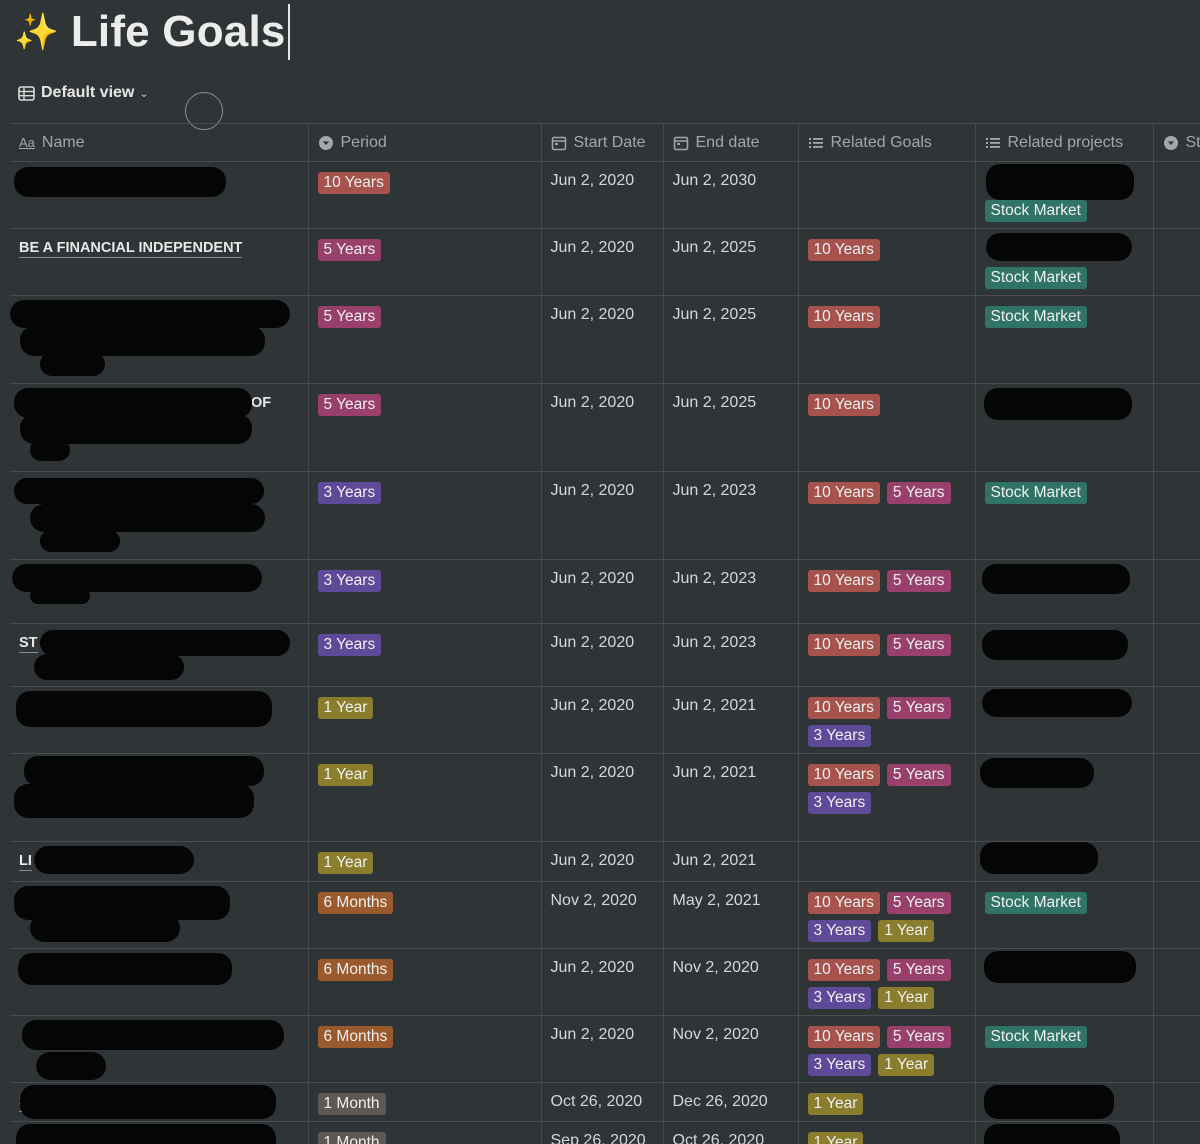 The width and height of the screenshot is (1200, 1144). Describe the element at coordinates (424, 797) in the screenshot. I see `period-cell: 1 Year` at that location.